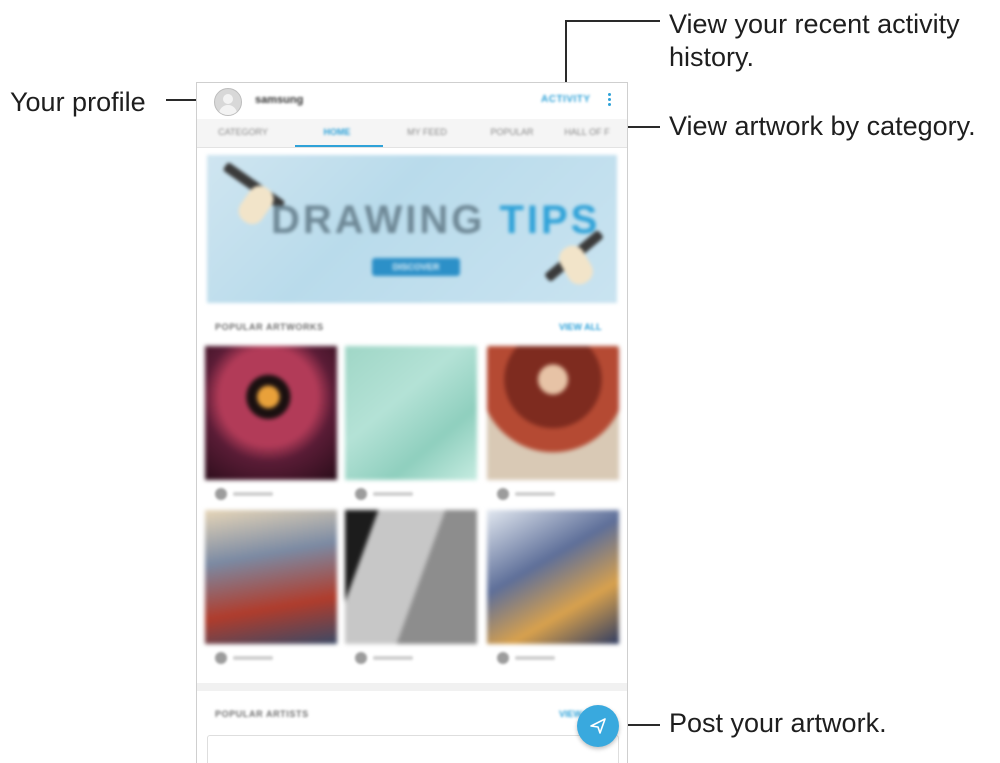 Image resolution: width=1000 pixels, height=763 pixels. I want to click on callout-activity-line1: View your recent activity, so click(814, 24).